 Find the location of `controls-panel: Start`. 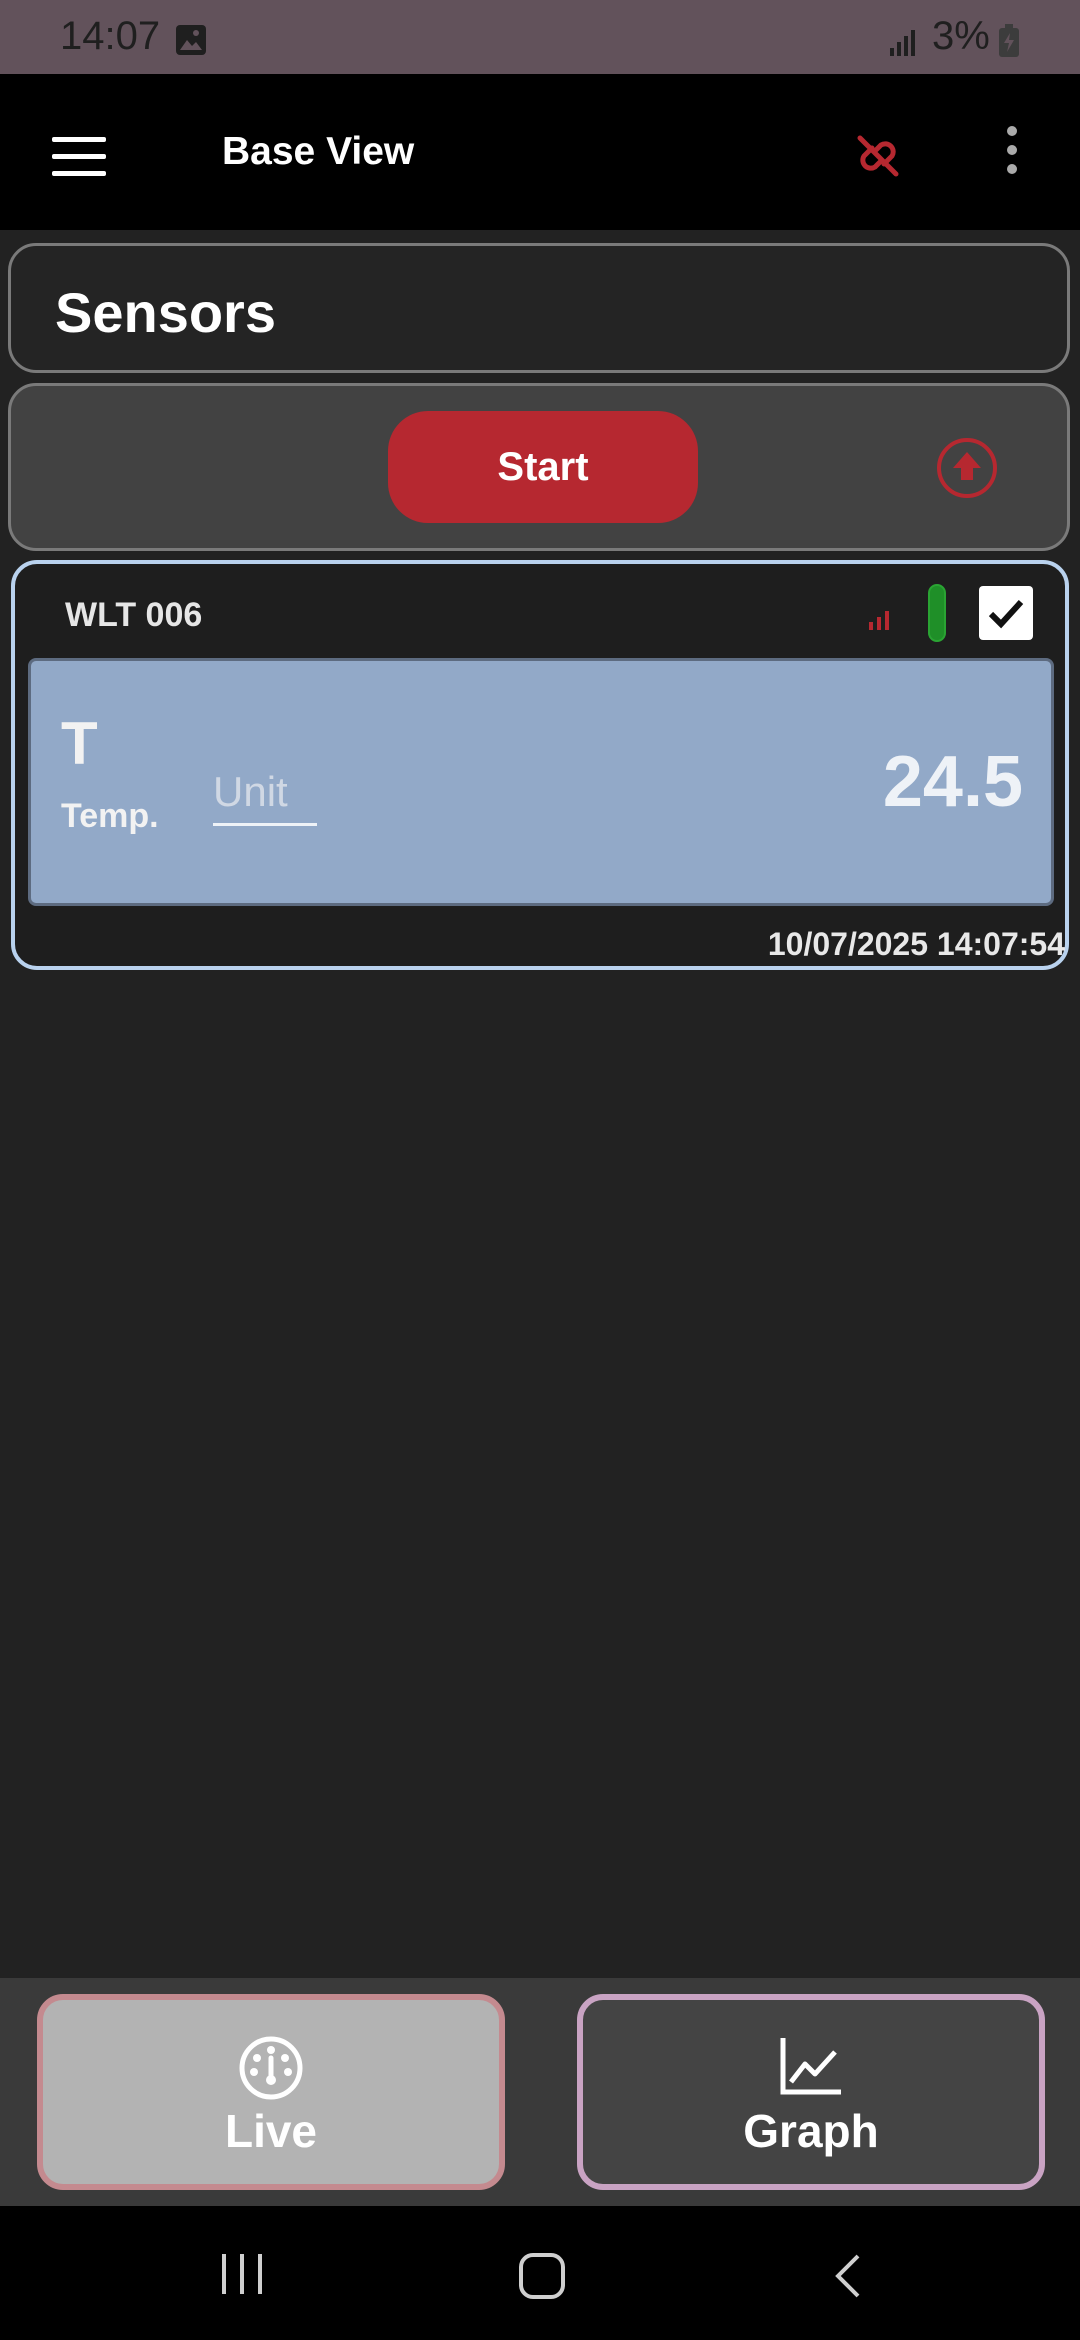

controls-panel: Start is located at coordinates (539, 467).